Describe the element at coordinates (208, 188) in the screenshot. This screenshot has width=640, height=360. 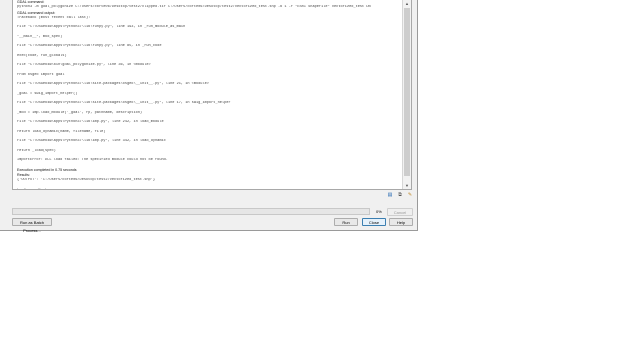
I see `log-line: Loading resulting layers` at that location.